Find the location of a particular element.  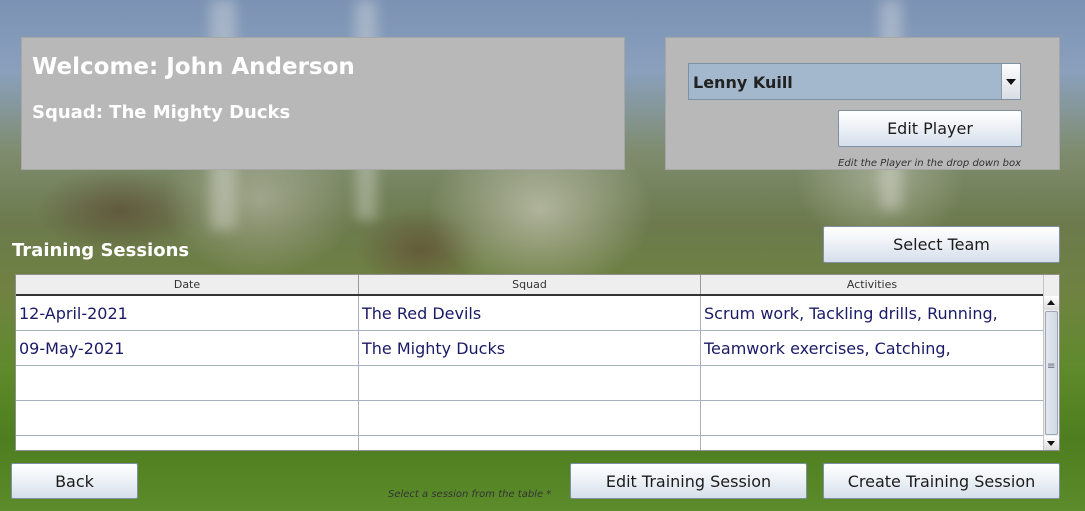

column-header-date: Date is located at coordinates (187, 284).